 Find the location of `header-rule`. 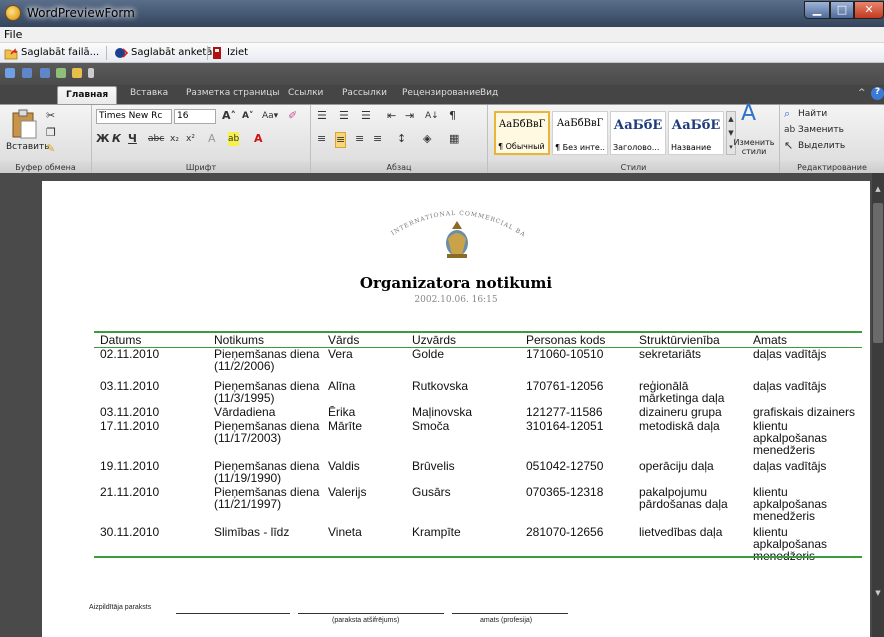

header-rule is located at coordinates (478, 347).